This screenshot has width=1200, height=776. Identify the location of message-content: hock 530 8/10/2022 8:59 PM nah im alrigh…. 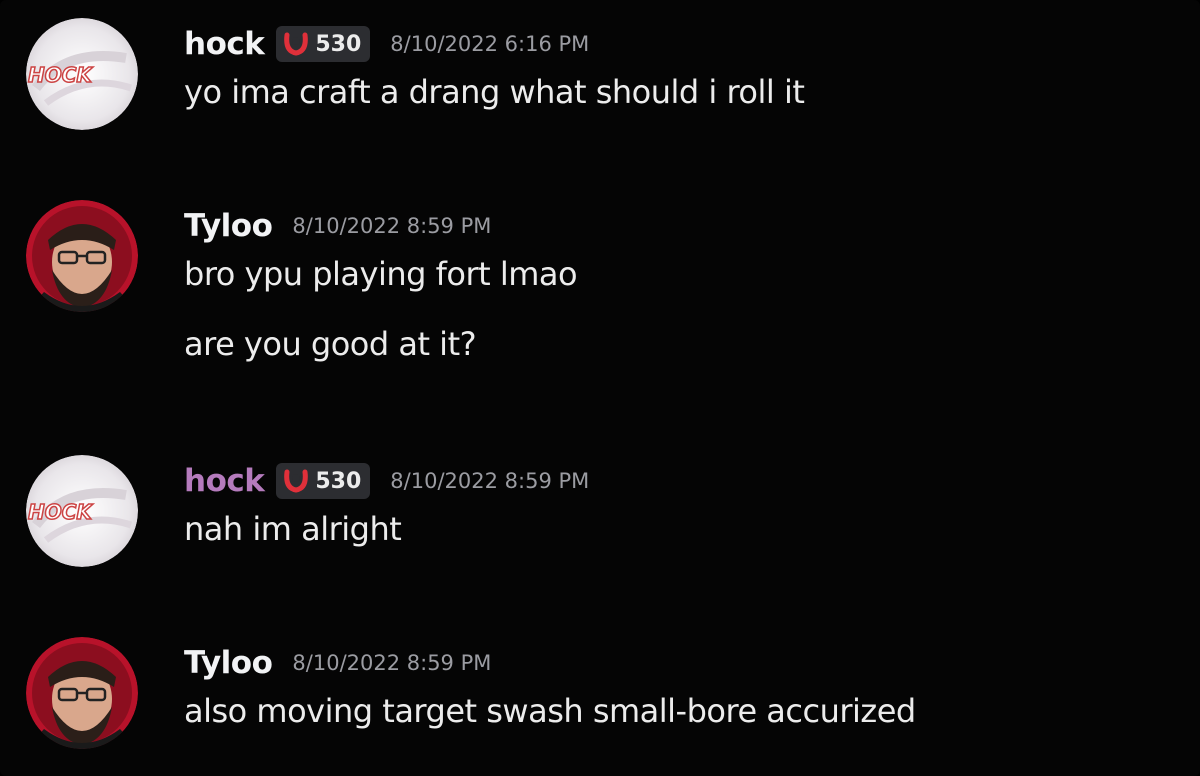
(674, 500).